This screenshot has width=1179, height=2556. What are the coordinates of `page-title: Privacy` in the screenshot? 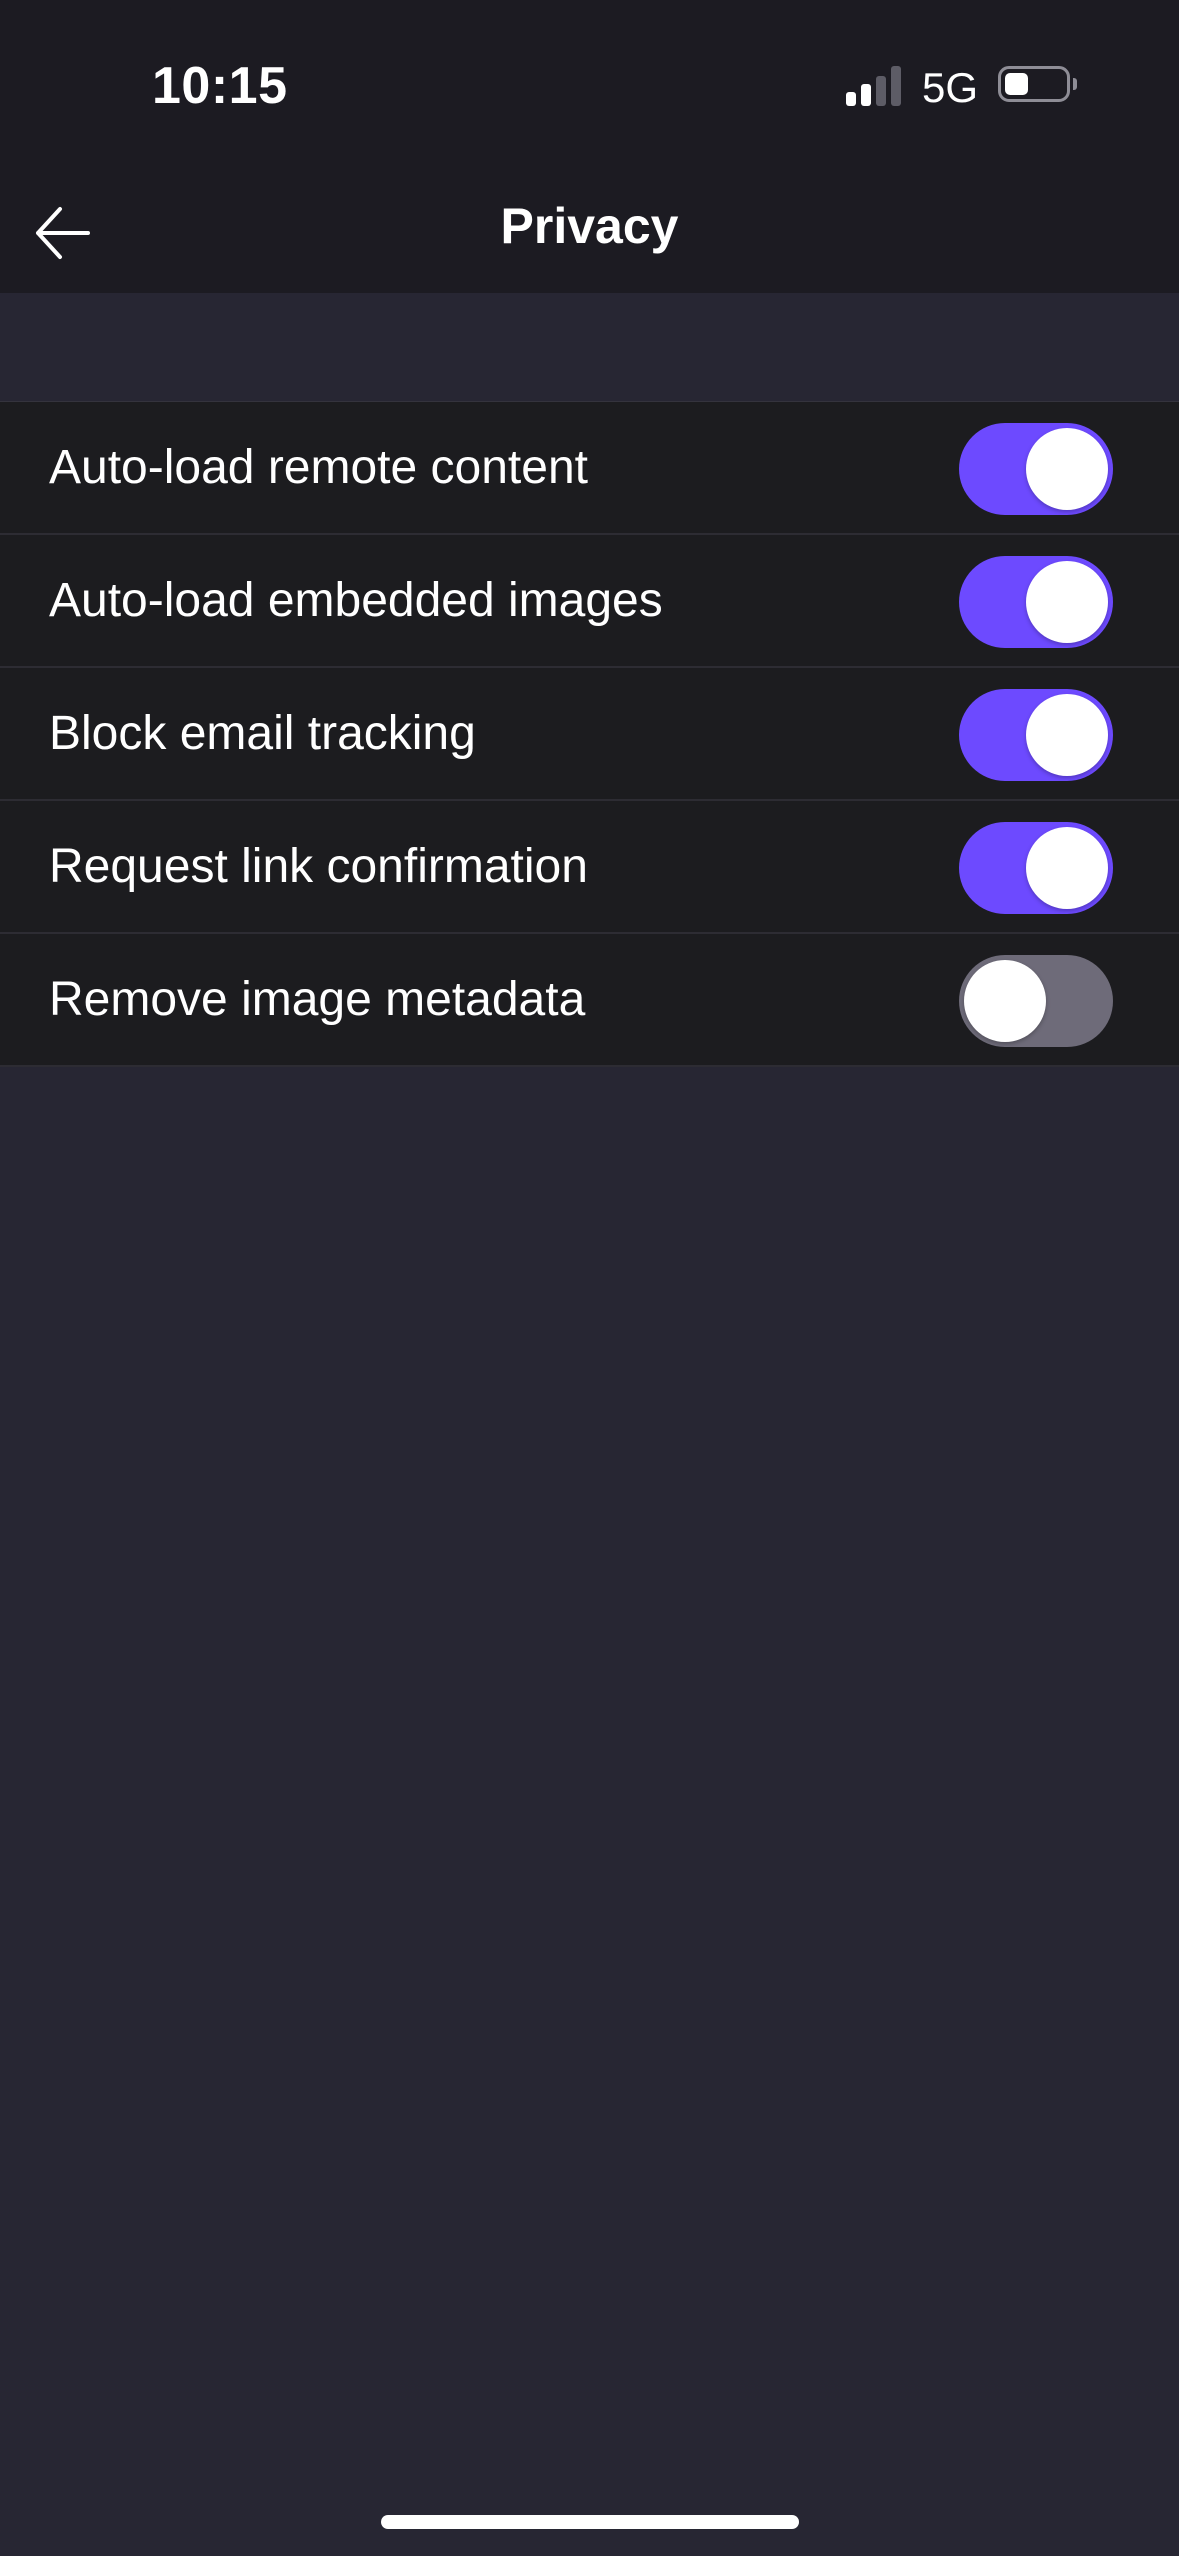 It's located at (589, 226).